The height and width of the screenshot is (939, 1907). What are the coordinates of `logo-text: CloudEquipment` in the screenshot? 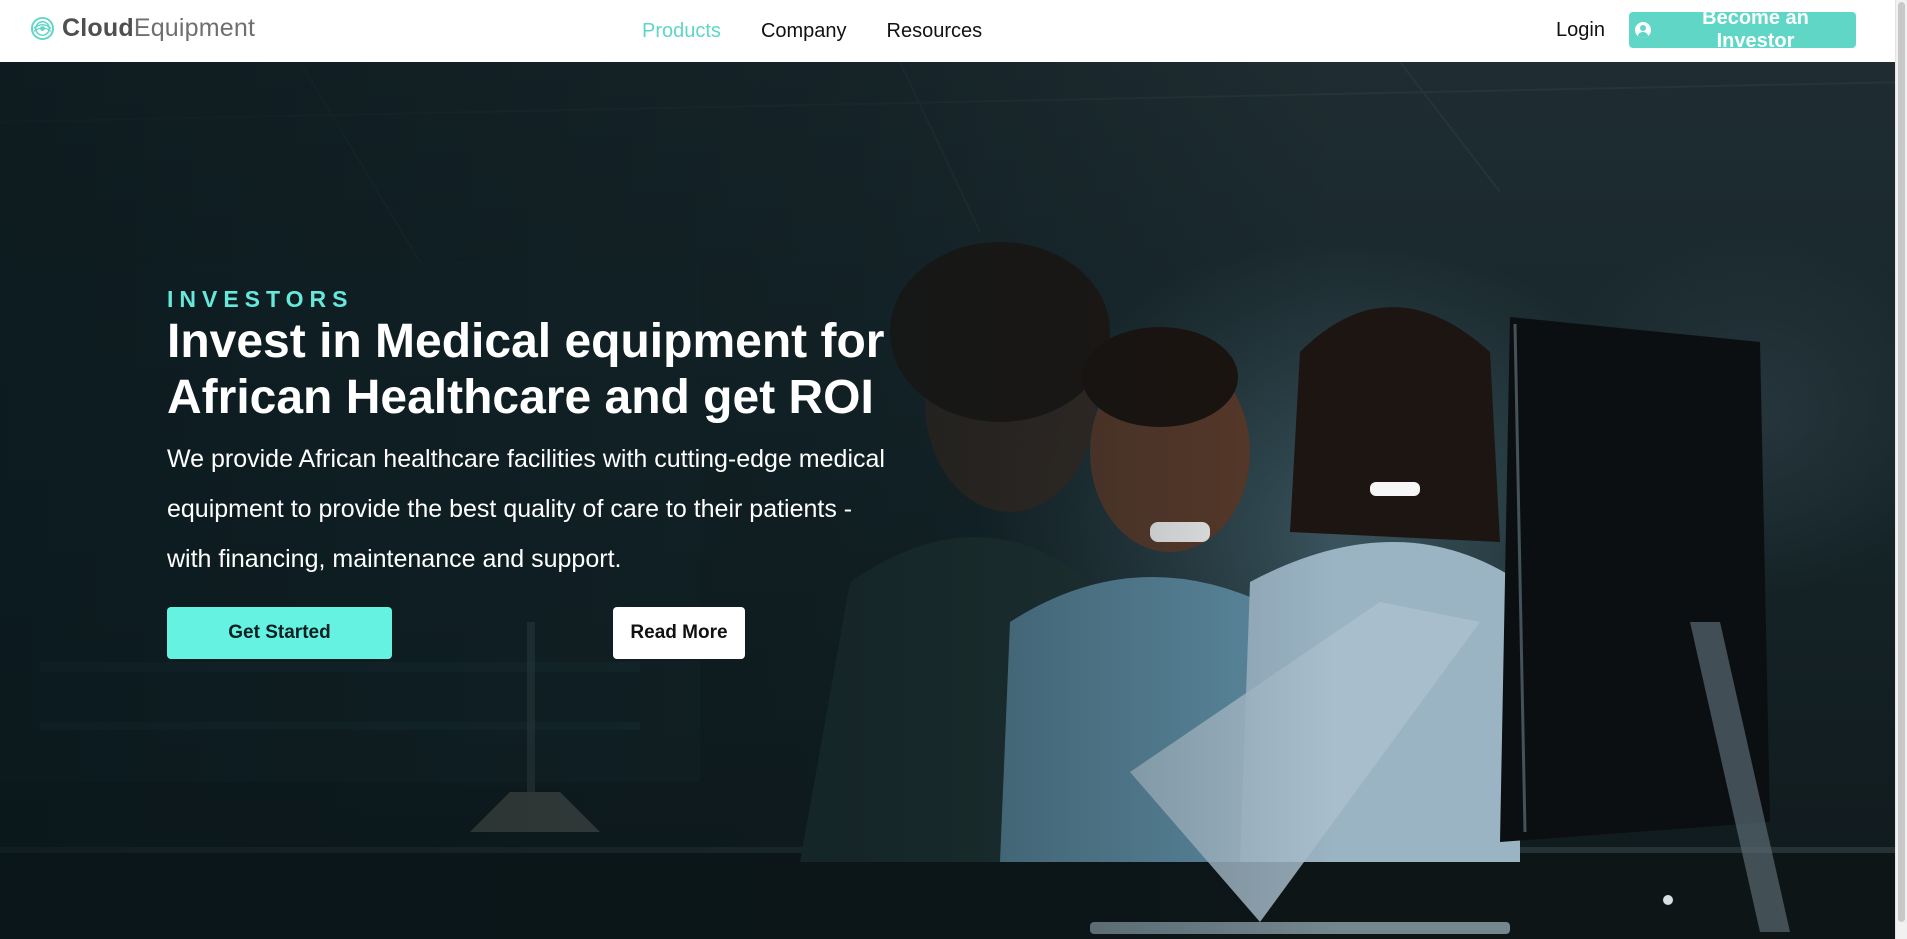 It's located at (158, 28).